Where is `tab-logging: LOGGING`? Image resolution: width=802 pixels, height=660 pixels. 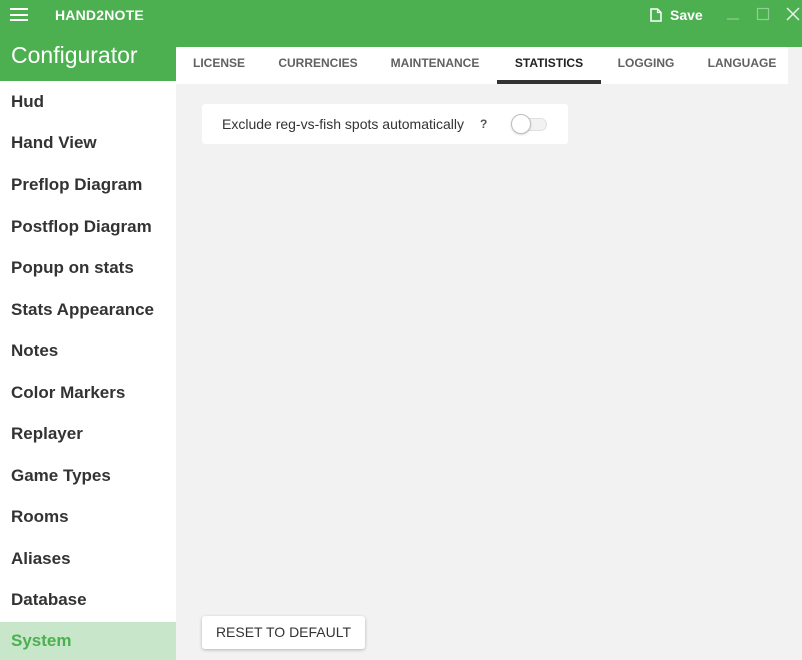
tab-logging: LOGGING is located at coordinates (646, 65).